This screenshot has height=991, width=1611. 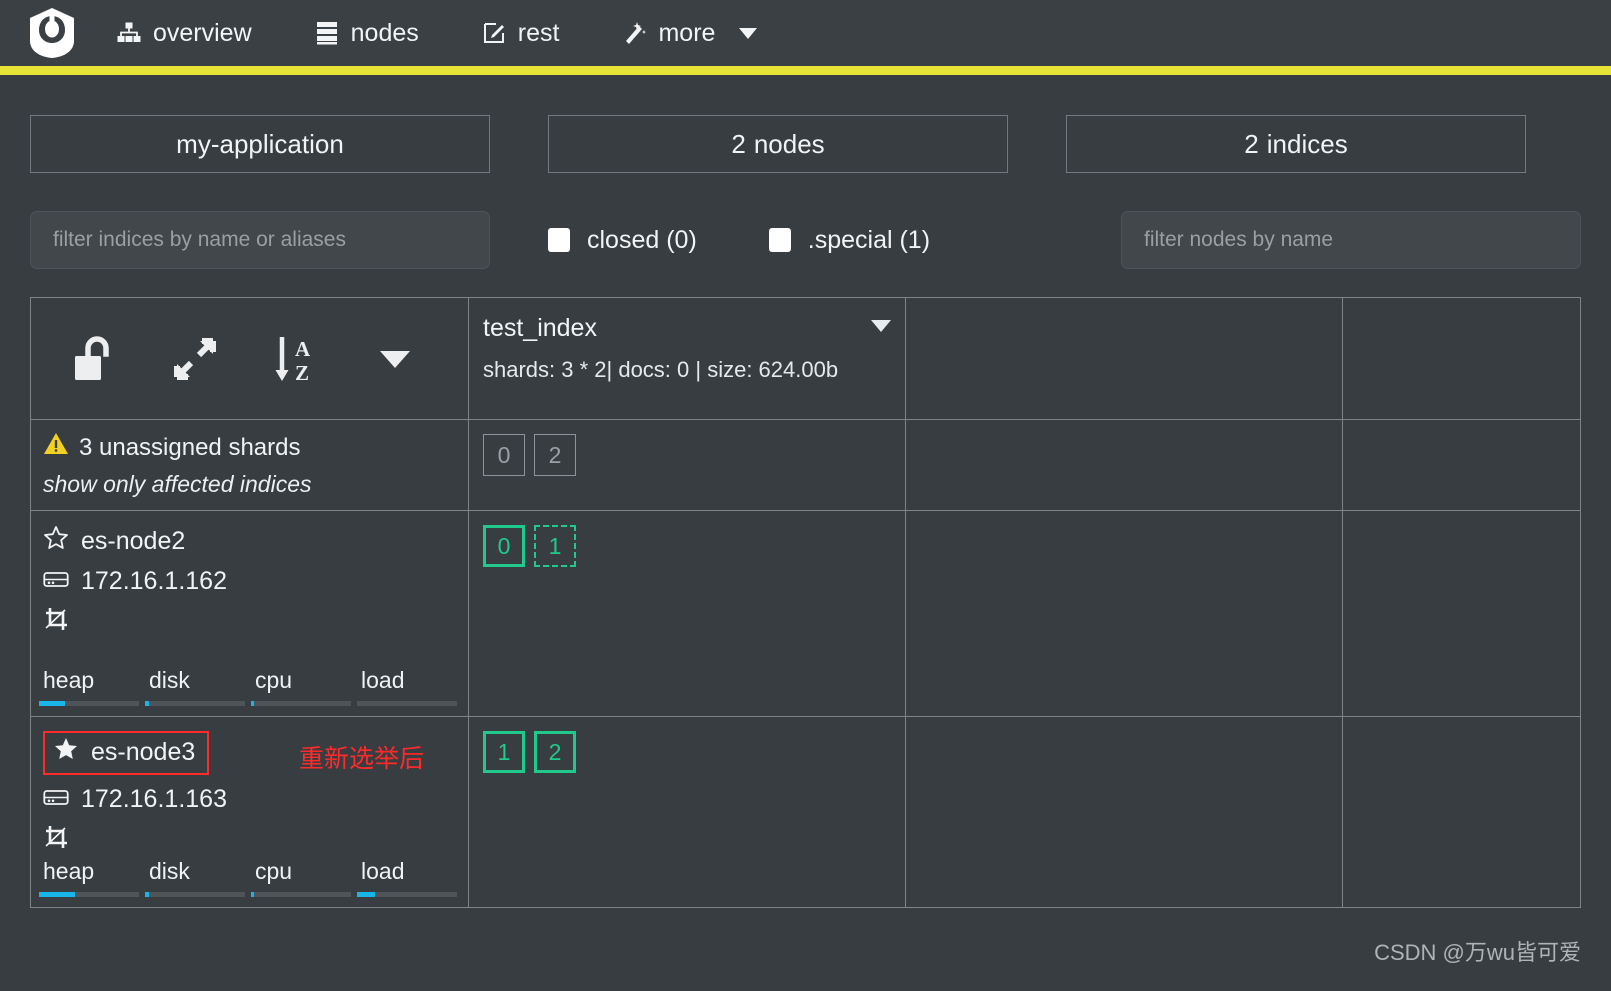 What do you see at coordinates (738, 143) in the screenshot?
I see `nodes-count: 2` at bounding box center [738, 143].